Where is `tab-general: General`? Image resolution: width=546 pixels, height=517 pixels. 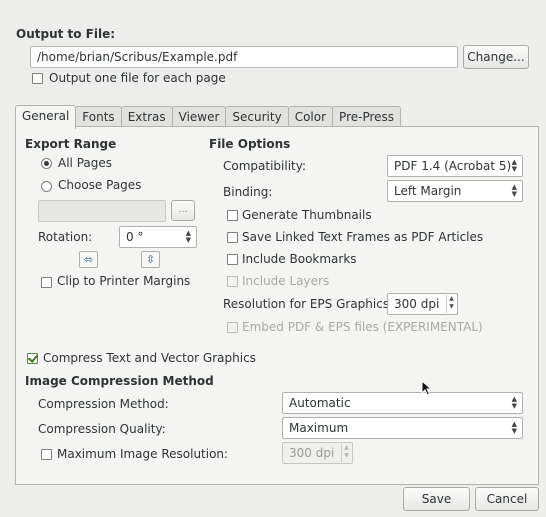 tab-general: General is located at coordinates (46, 117).